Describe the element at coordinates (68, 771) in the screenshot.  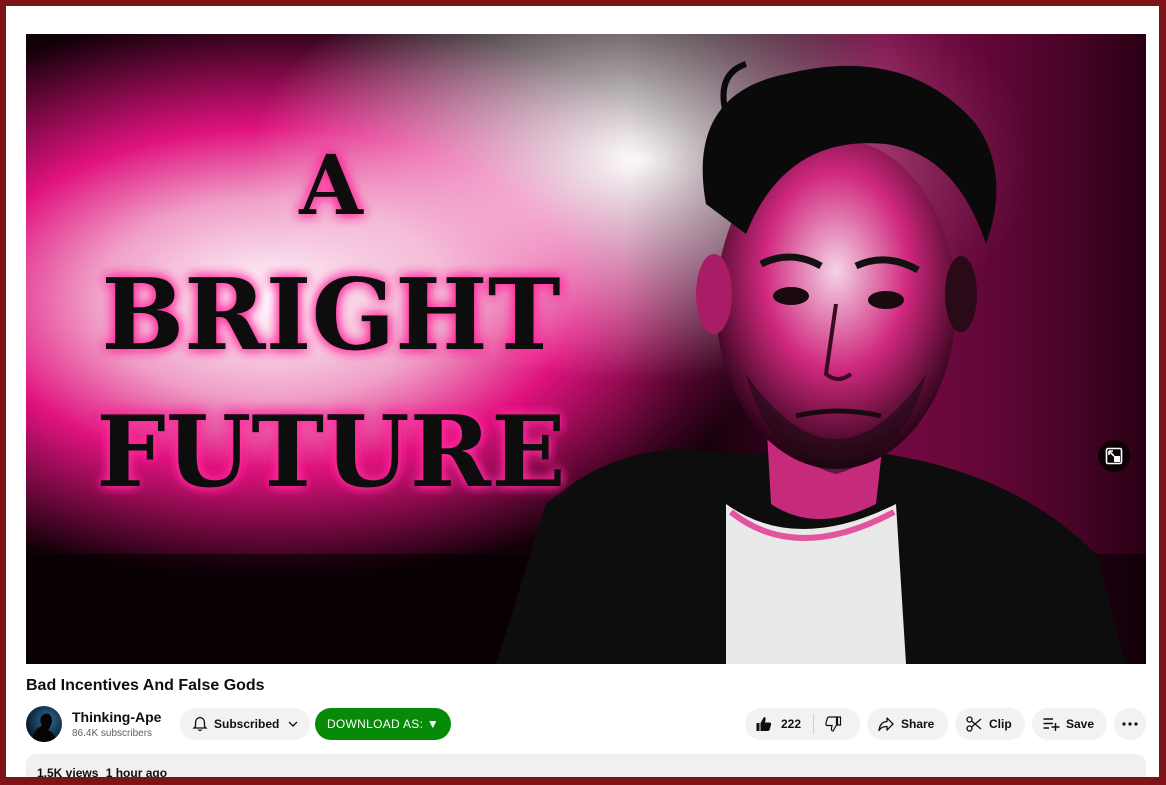
I see `view-count: 1.5K views` at that location.